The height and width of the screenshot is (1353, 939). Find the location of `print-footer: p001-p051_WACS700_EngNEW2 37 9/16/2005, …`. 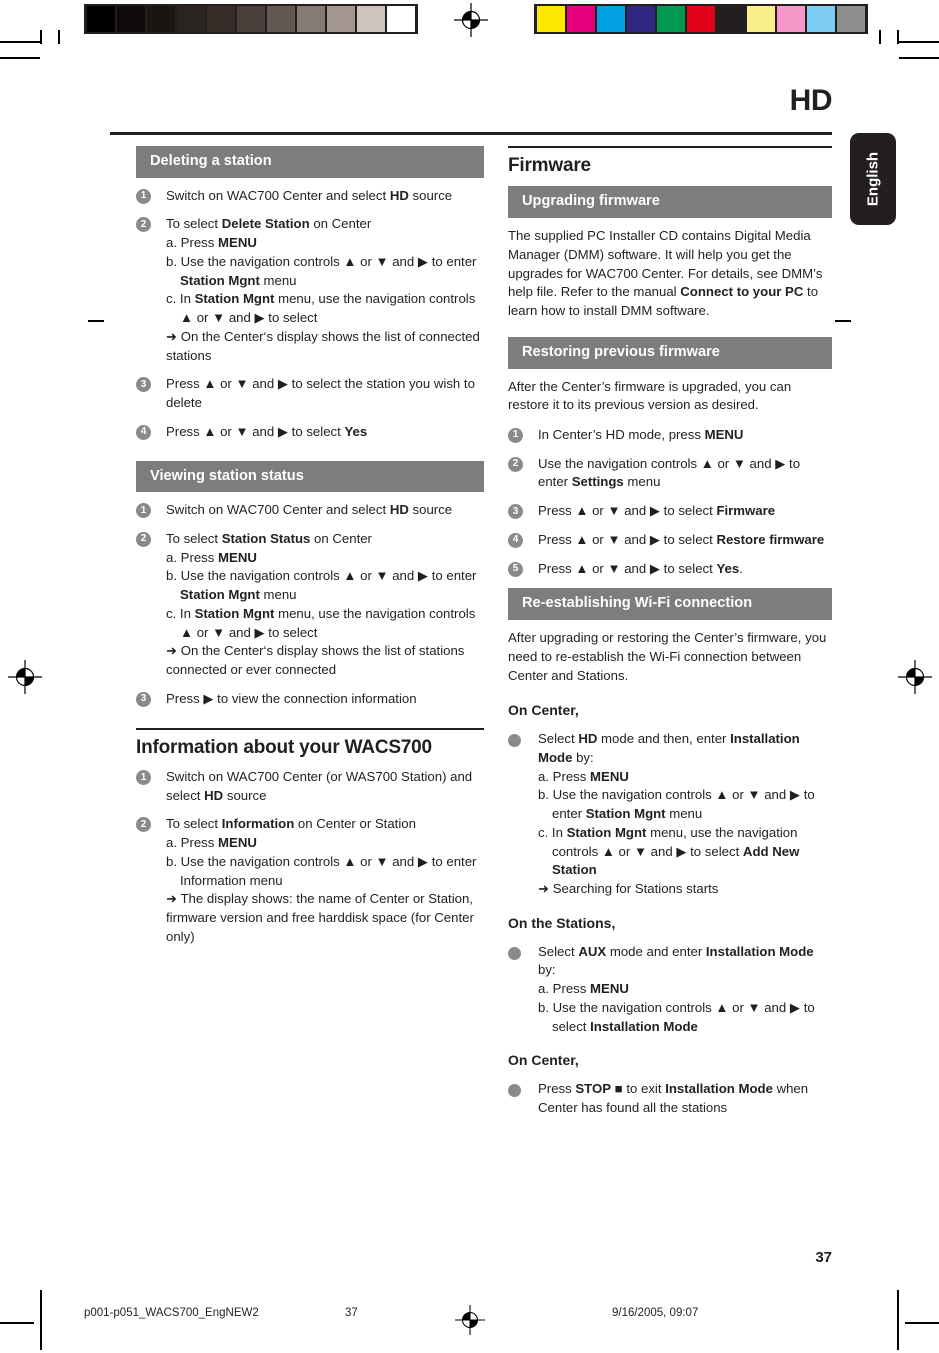

print-footer: p001-p051_WACS700_EngNEW2 37 9/16/2005, … is located at coordinates (469, 1315).